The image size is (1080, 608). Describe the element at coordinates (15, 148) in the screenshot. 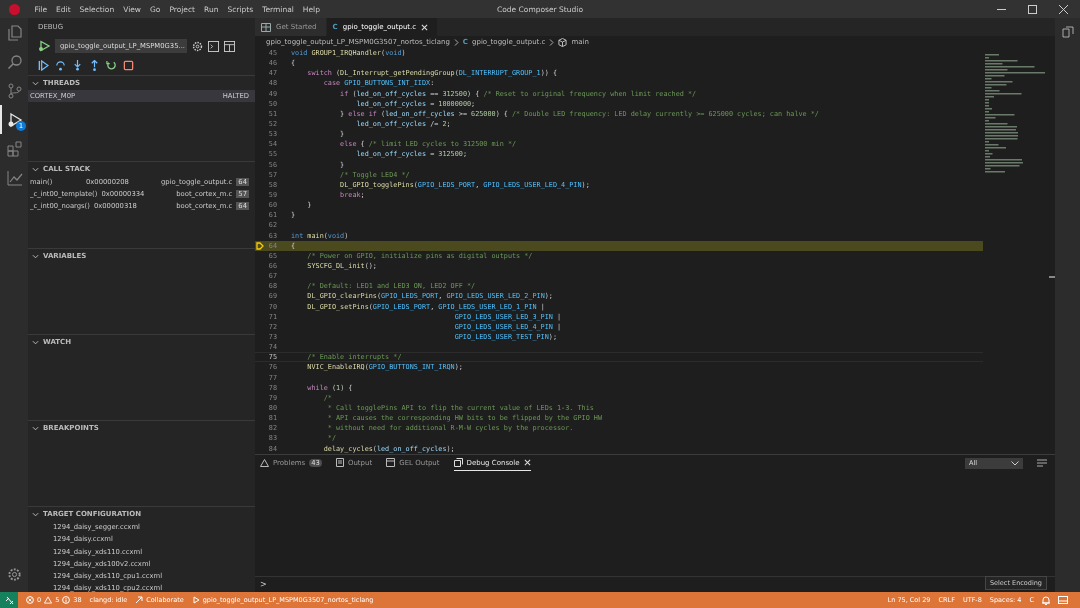

I see `extensions-icon` at that location.